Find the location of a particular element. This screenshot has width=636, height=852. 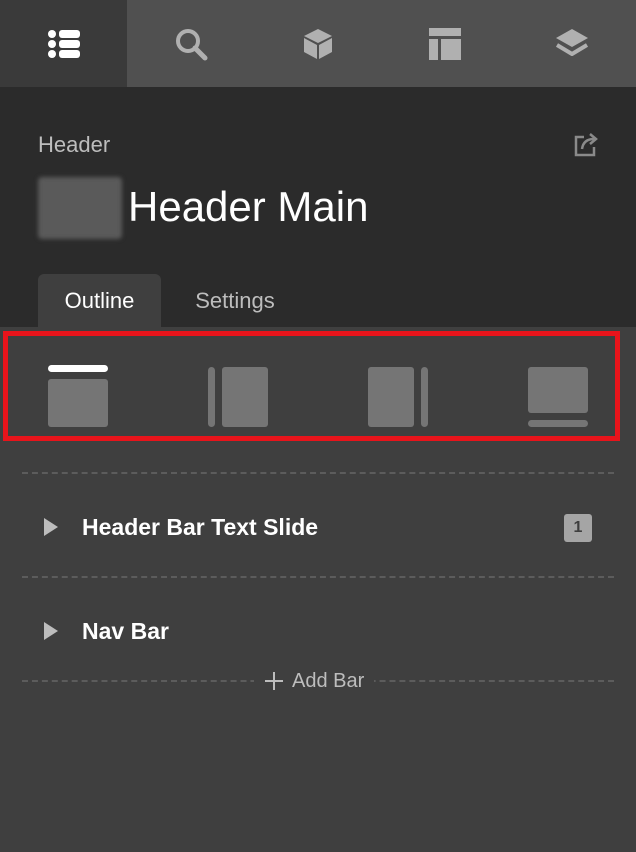

layout-icon is located at coordinates (445, 43).